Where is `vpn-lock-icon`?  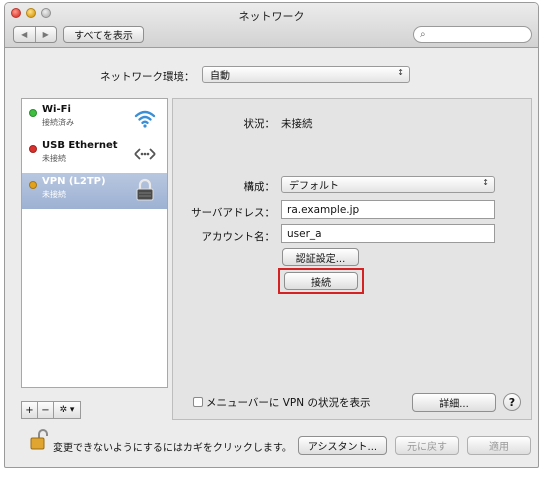
vpn-lock-icon is located at coordinates (145, 189).